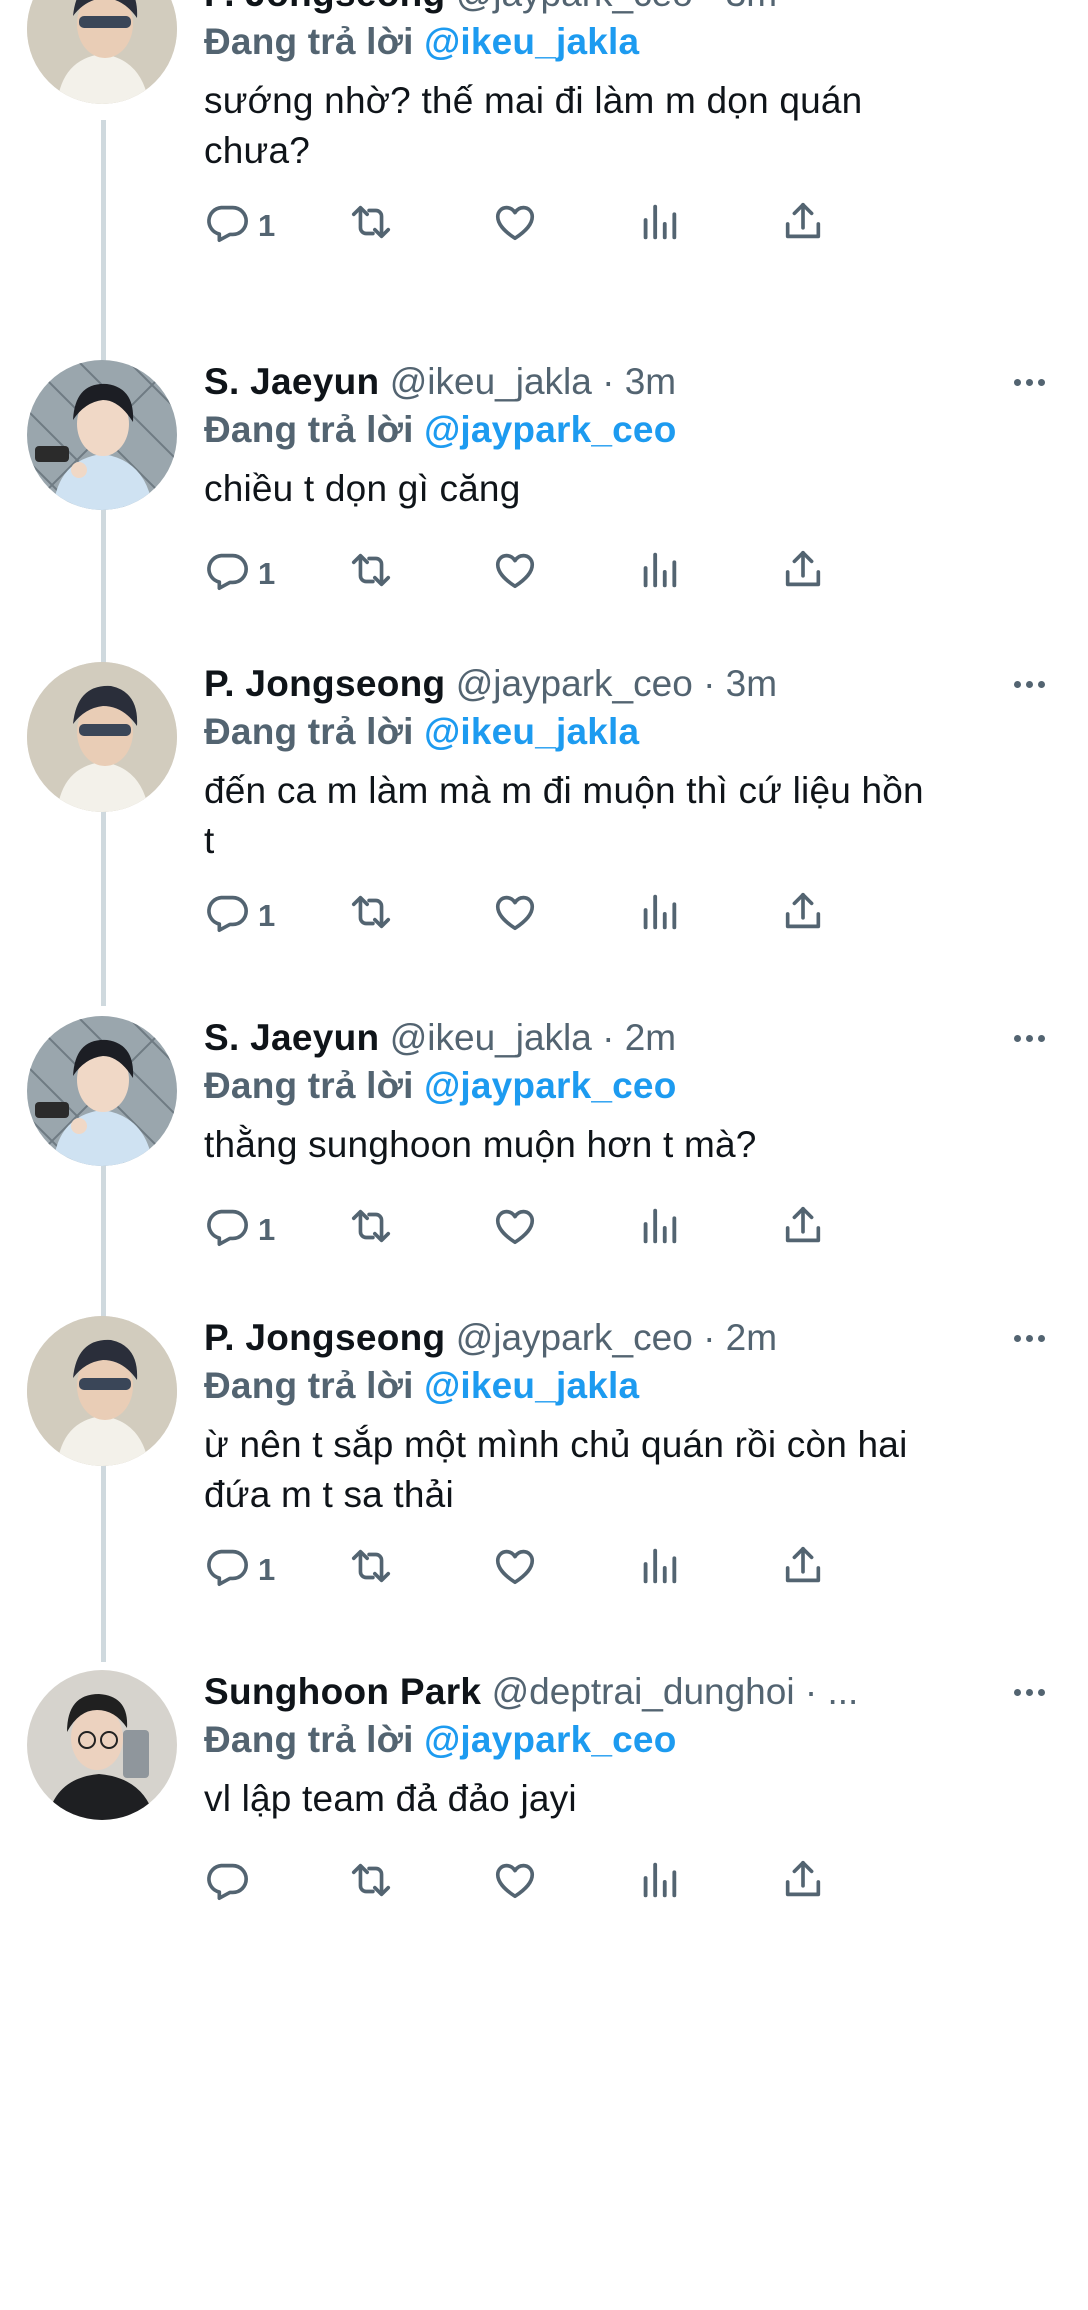 The image size is (1088, 2310). I want to click on tweet-text: thằng sunghoon muộn hơn t mà?, so click(634, 1145).